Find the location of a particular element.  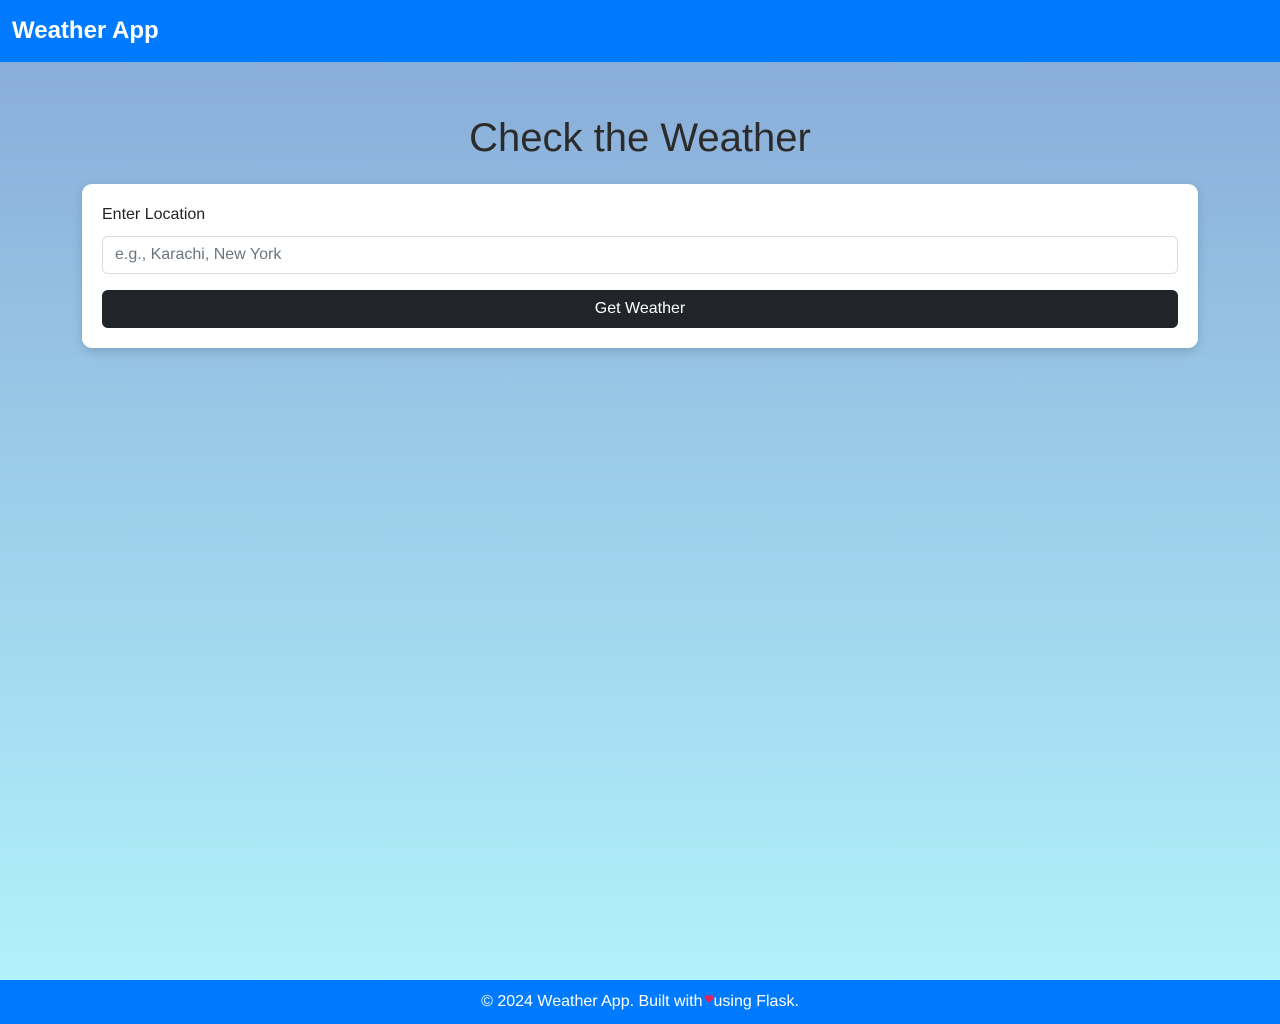

get-weather-button: Get Weather is located at coordinates (640, 309).